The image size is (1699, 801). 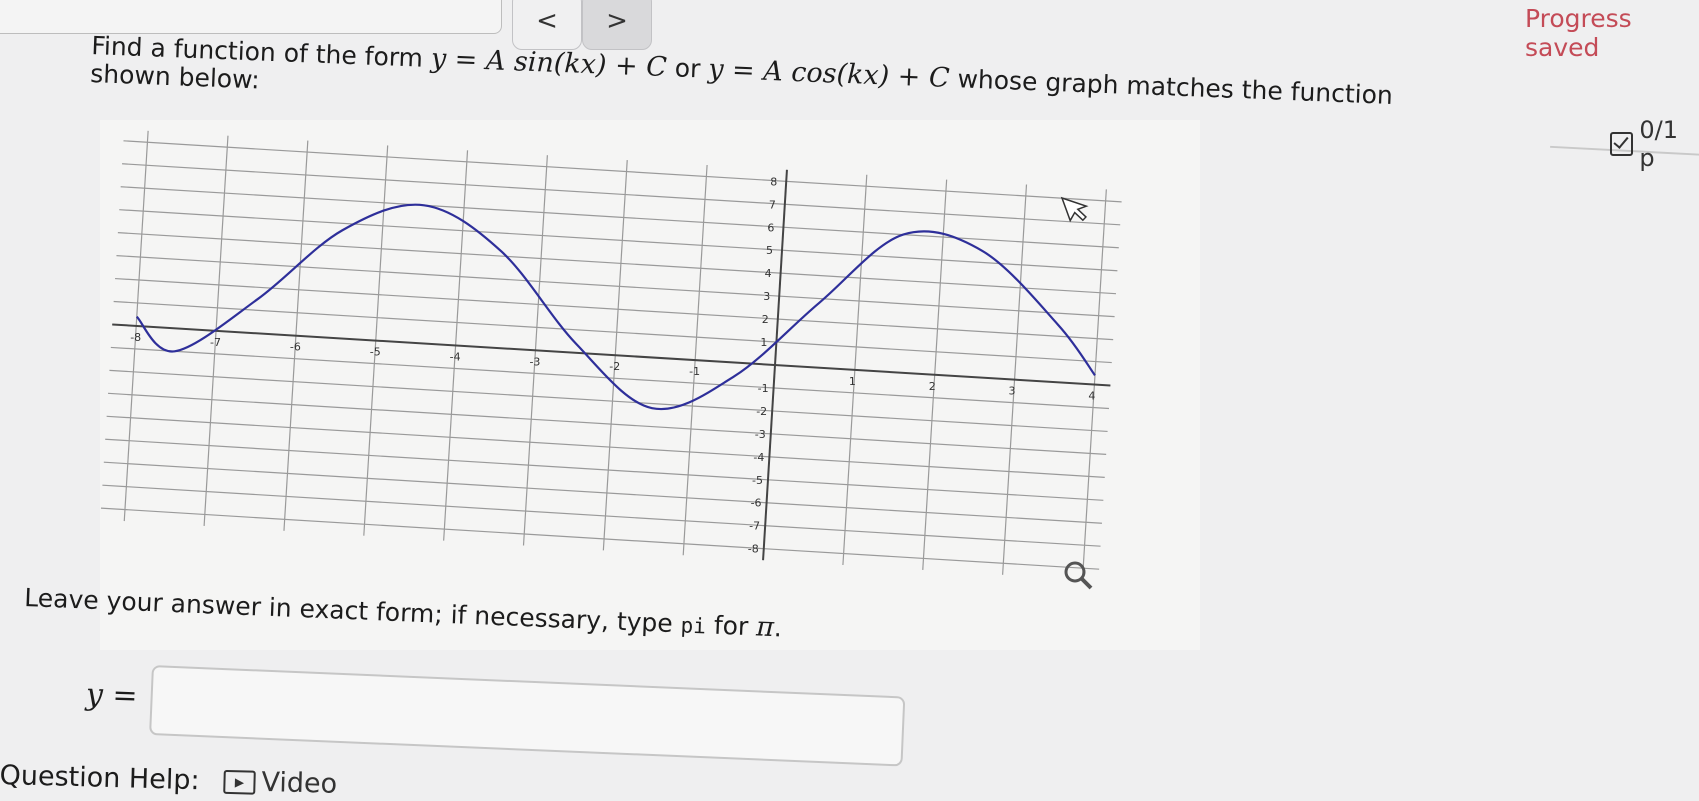 What do you see at coordinates (731, 626) in the screenshot?
I see `instruction-mid: for` at bounding box center [731, 626].